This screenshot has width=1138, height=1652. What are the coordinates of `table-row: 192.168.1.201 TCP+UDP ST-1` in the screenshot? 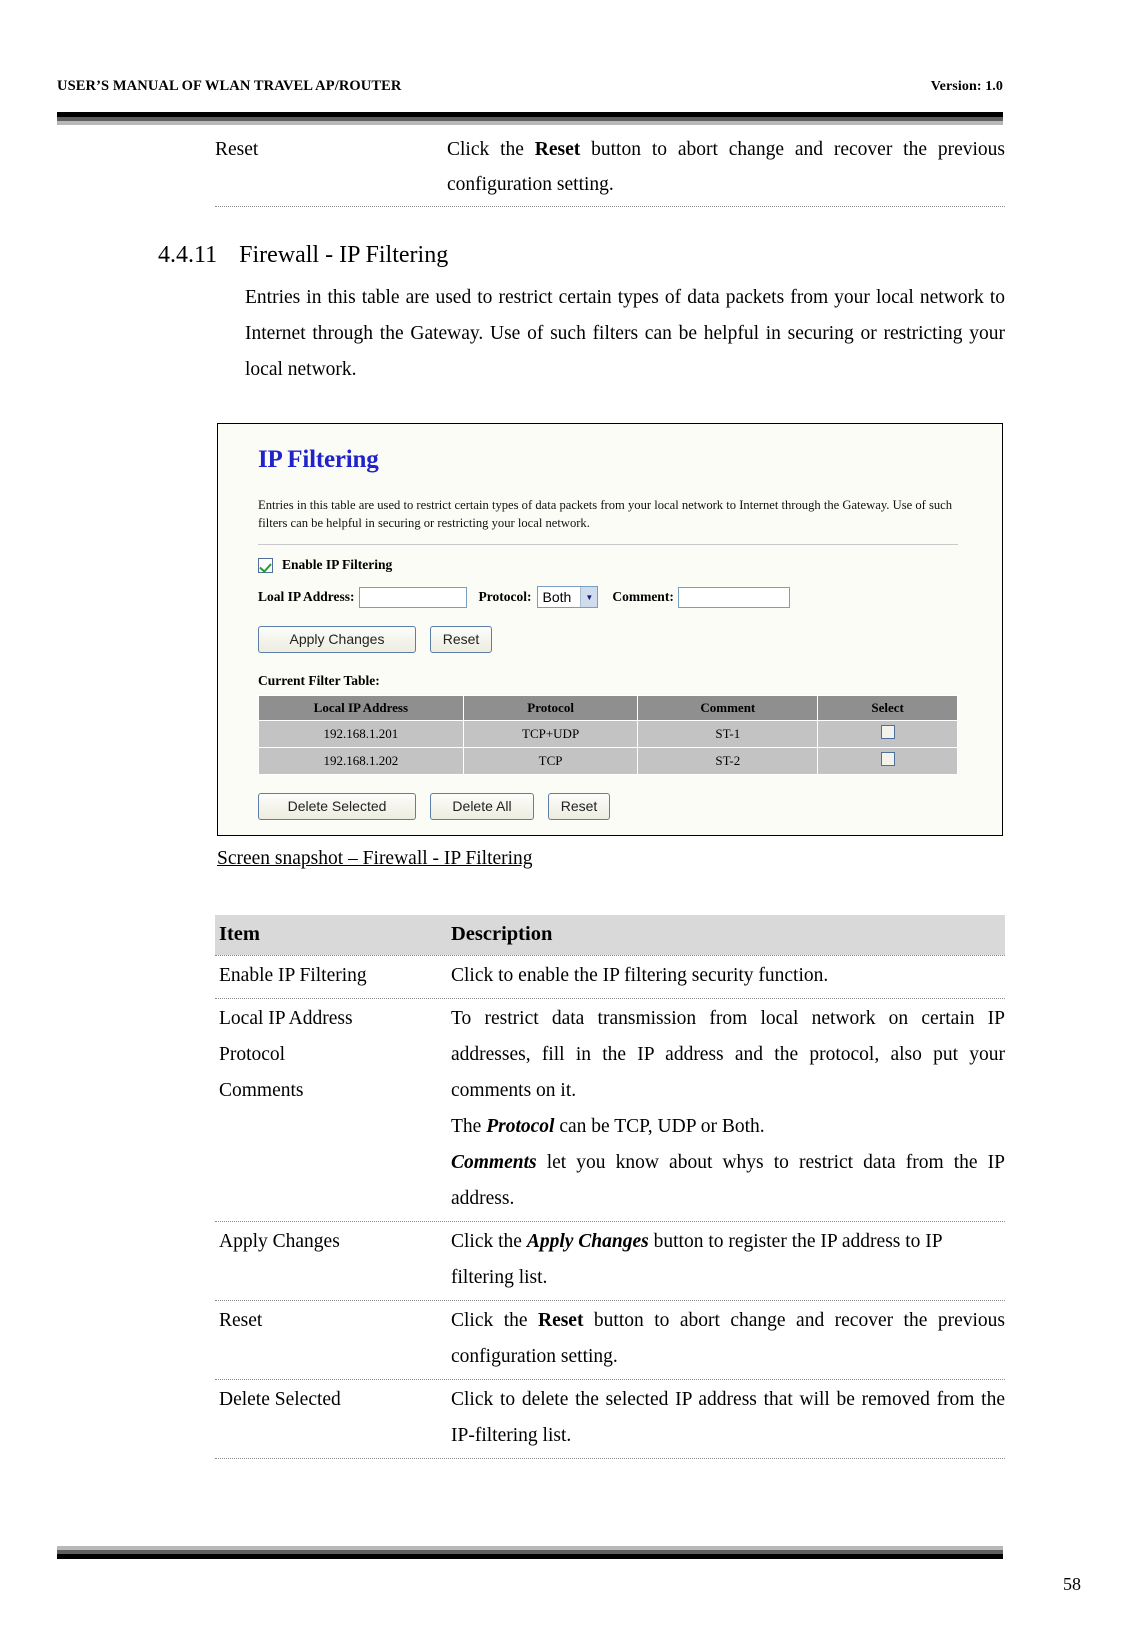 It's located at (608, 734).